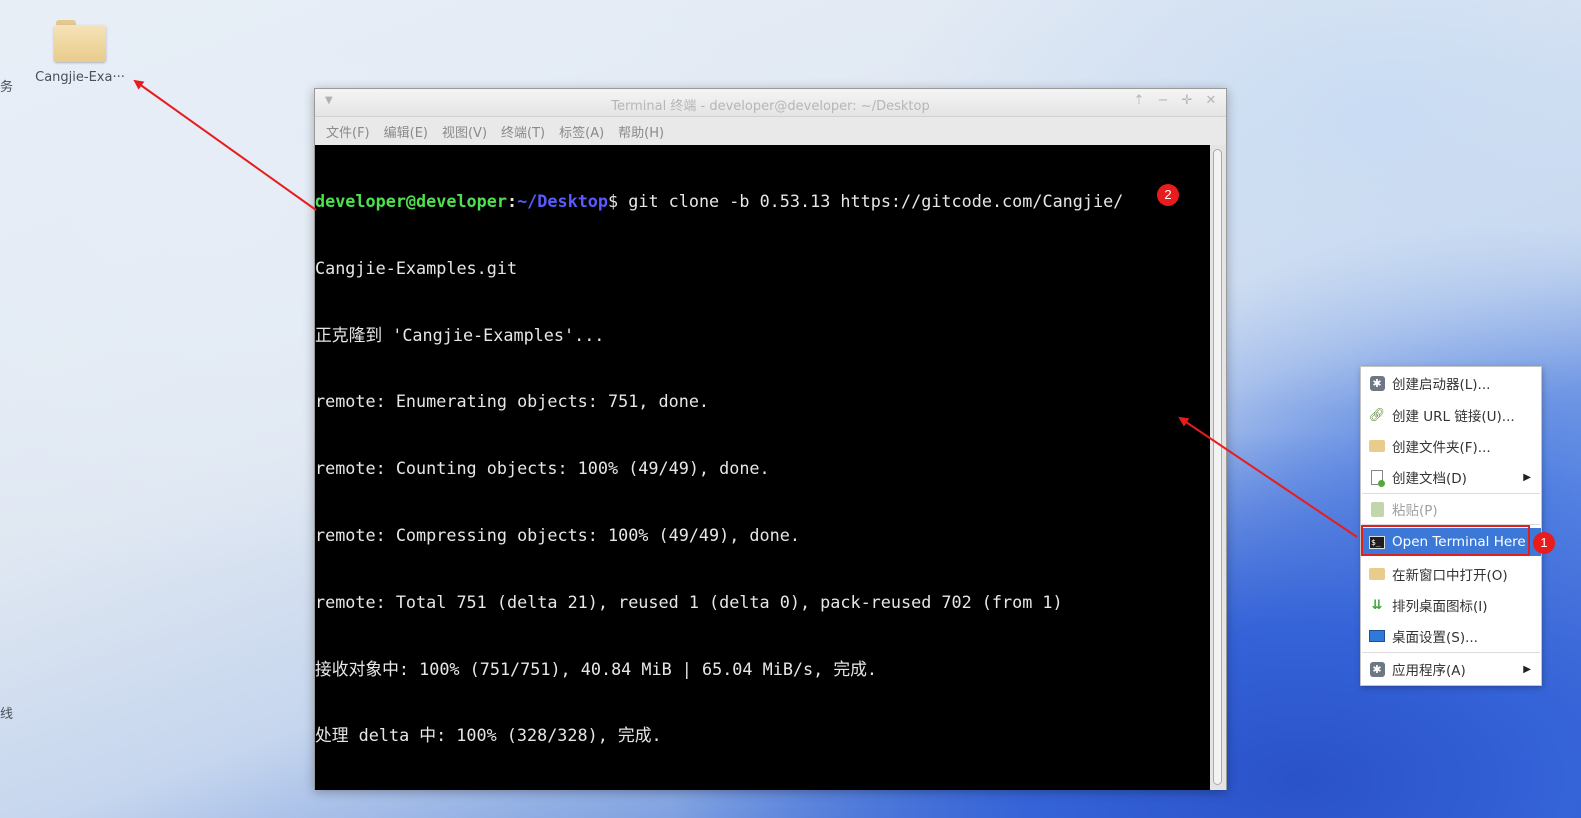  What do you see at coordinates (225, 145) in the screenshot?
I see `arrow-to-folder` at bounding box center [225, 145].